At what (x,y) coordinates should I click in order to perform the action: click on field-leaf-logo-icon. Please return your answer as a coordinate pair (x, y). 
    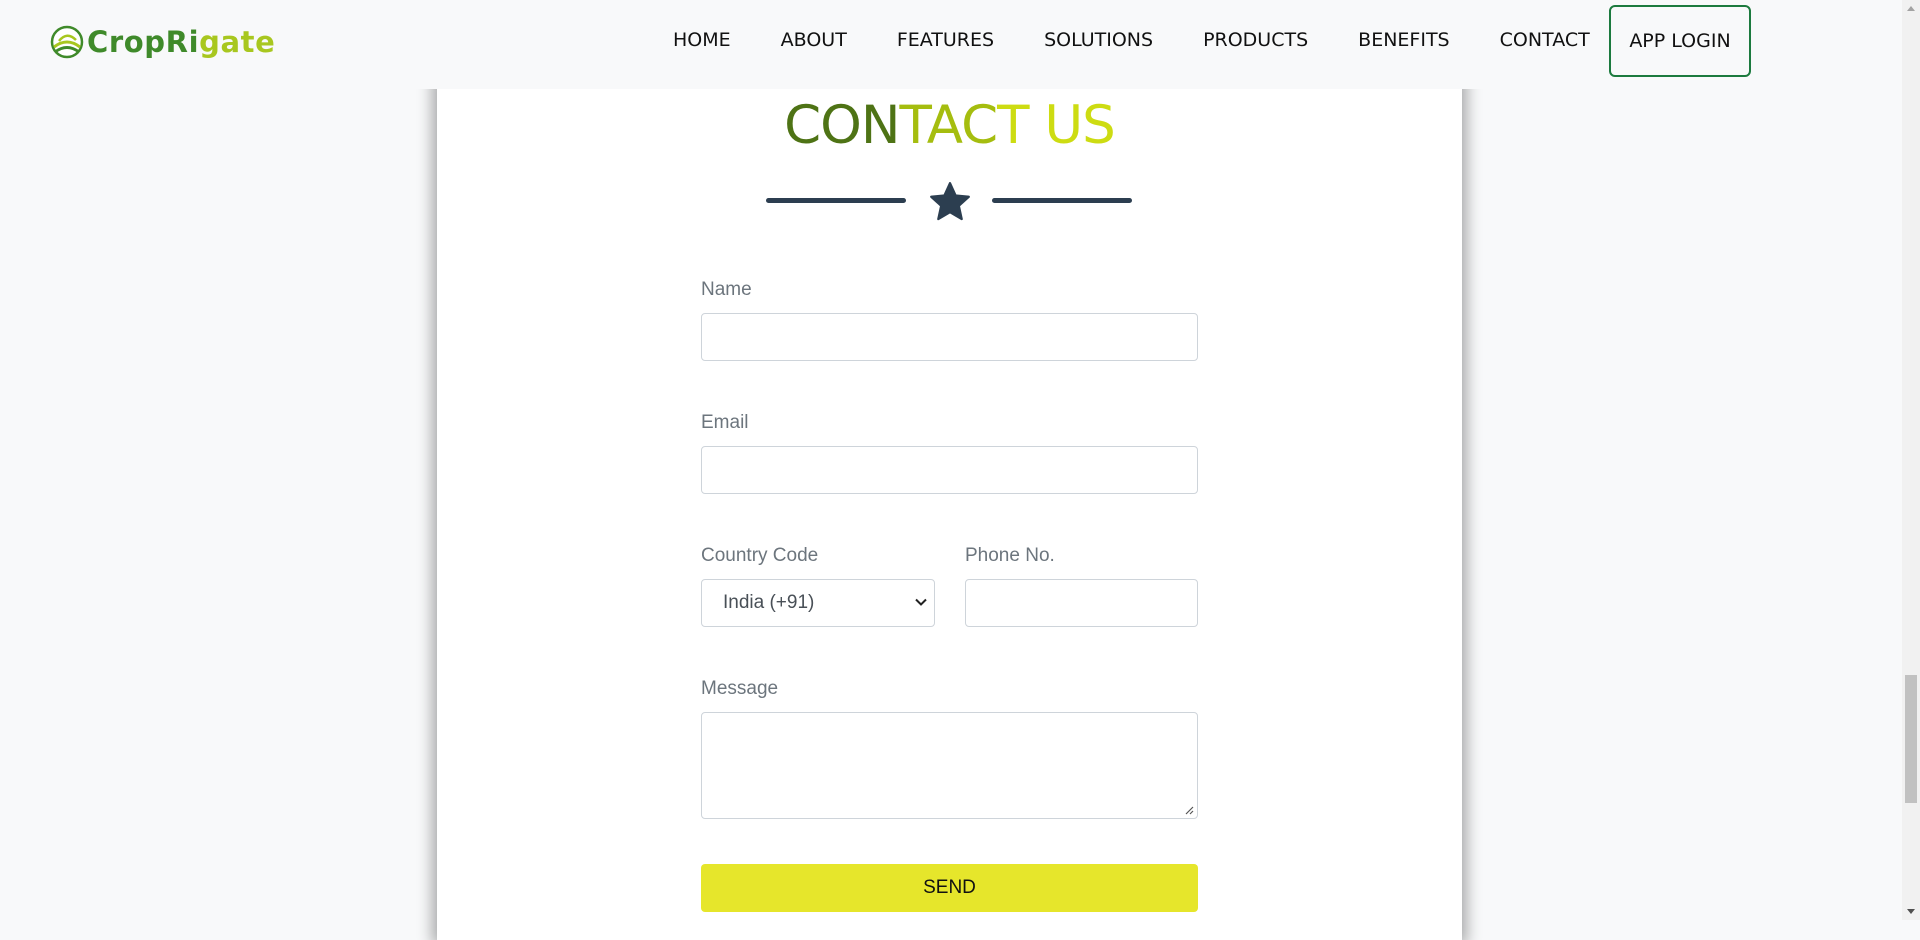
    Looking at the image, I should click on (67, 42).